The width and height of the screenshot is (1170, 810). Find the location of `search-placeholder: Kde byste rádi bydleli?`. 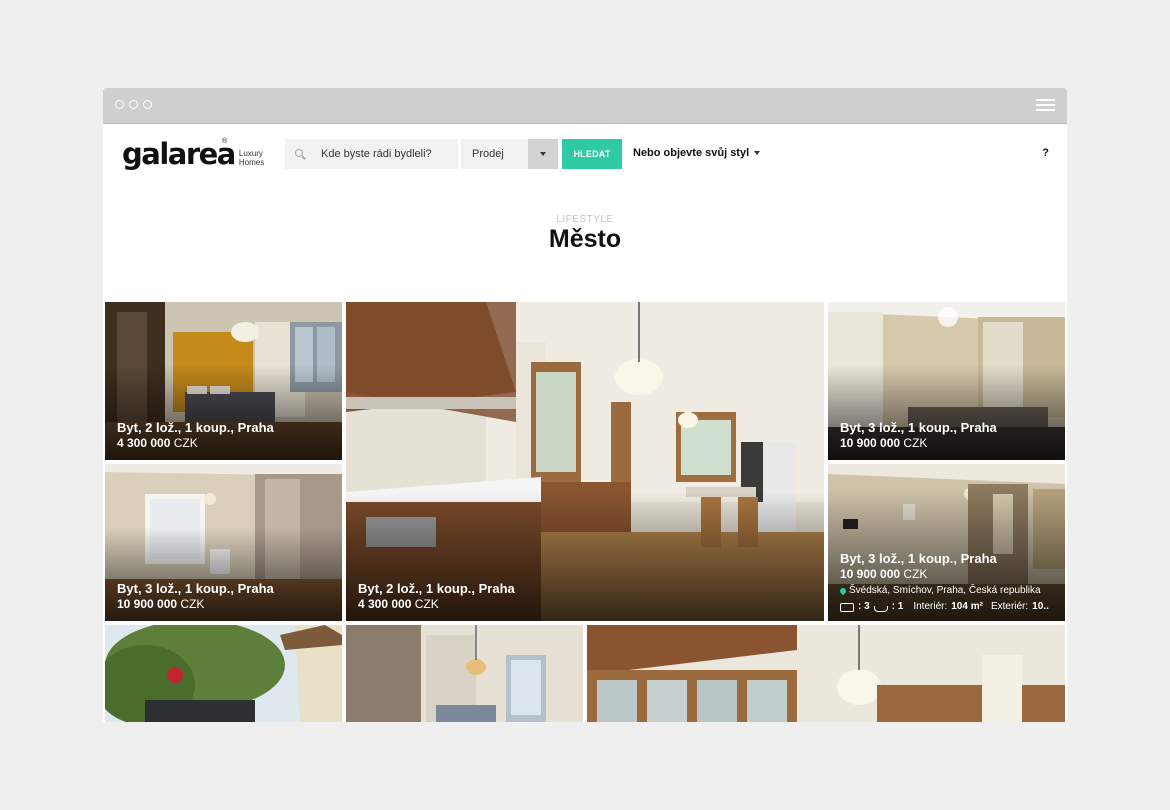

search-placeholder: Kde byste rádi bydleli? is located at coordinates (376, 154).